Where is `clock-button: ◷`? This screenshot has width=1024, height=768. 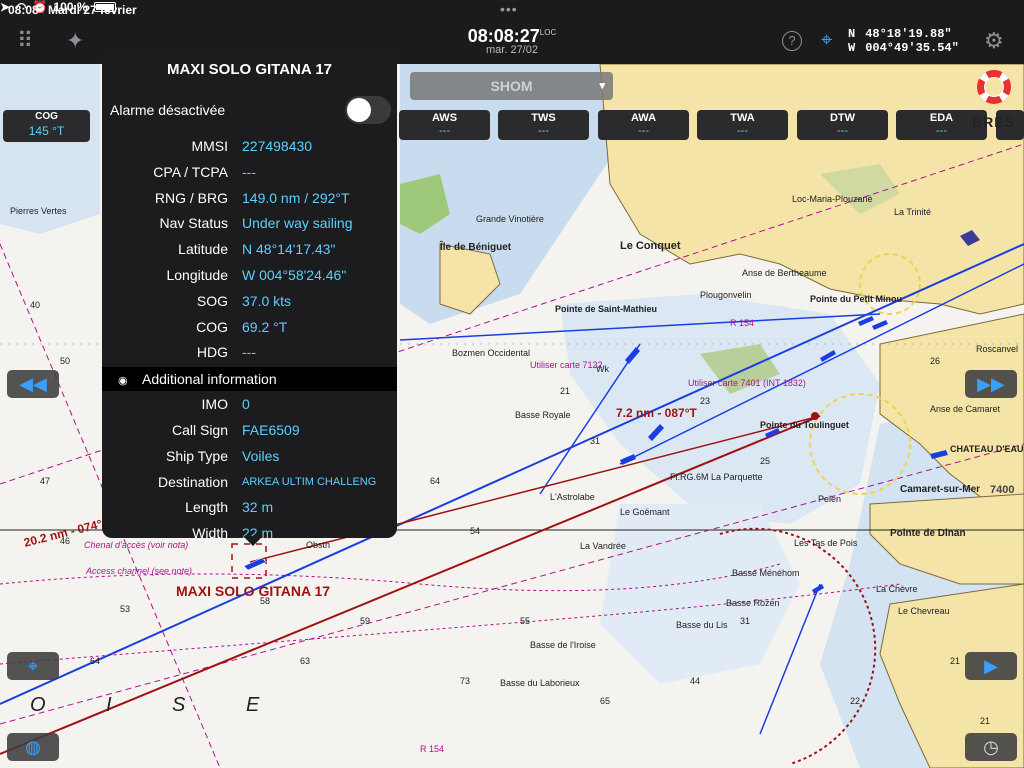 clock-button: ◷ is located at coordinates (991, 747).